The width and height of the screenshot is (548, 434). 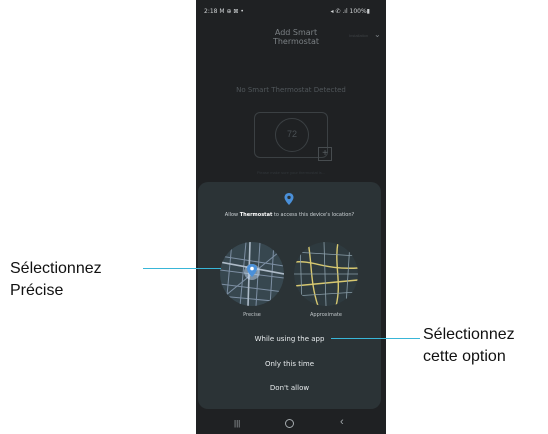 What do you see at coordinates (291, 90) in the screenshot?
I see `no-detect-text: No Smart Thermostat Detected` at bounding box center [291, 90].